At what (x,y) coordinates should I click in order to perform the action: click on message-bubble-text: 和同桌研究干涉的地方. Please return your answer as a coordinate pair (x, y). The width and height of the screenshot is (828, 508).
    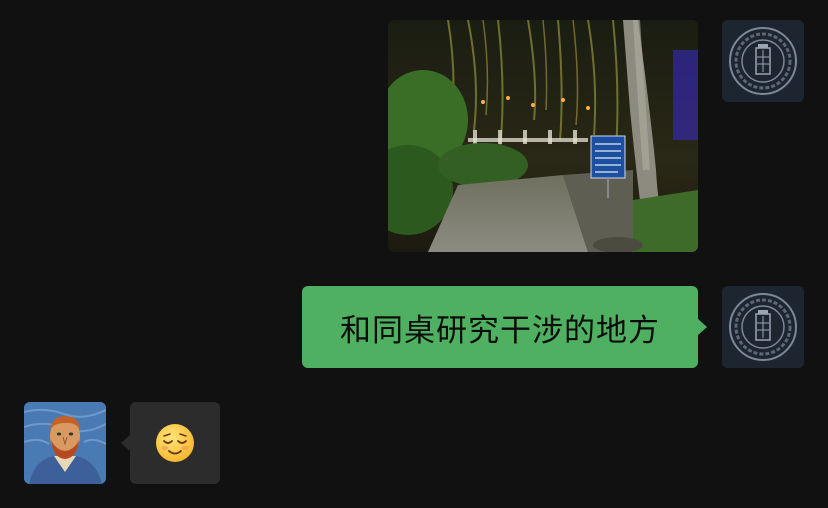
    Looking at the image, I should click on (504, 327).